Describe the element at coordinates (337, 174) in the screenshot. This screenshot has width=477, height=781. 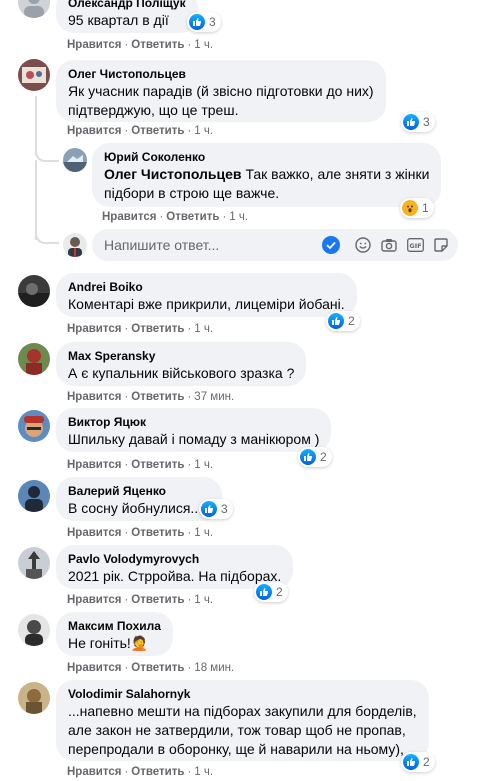
I see `comment-text: Так важко, але зняти з жінки` at that location.